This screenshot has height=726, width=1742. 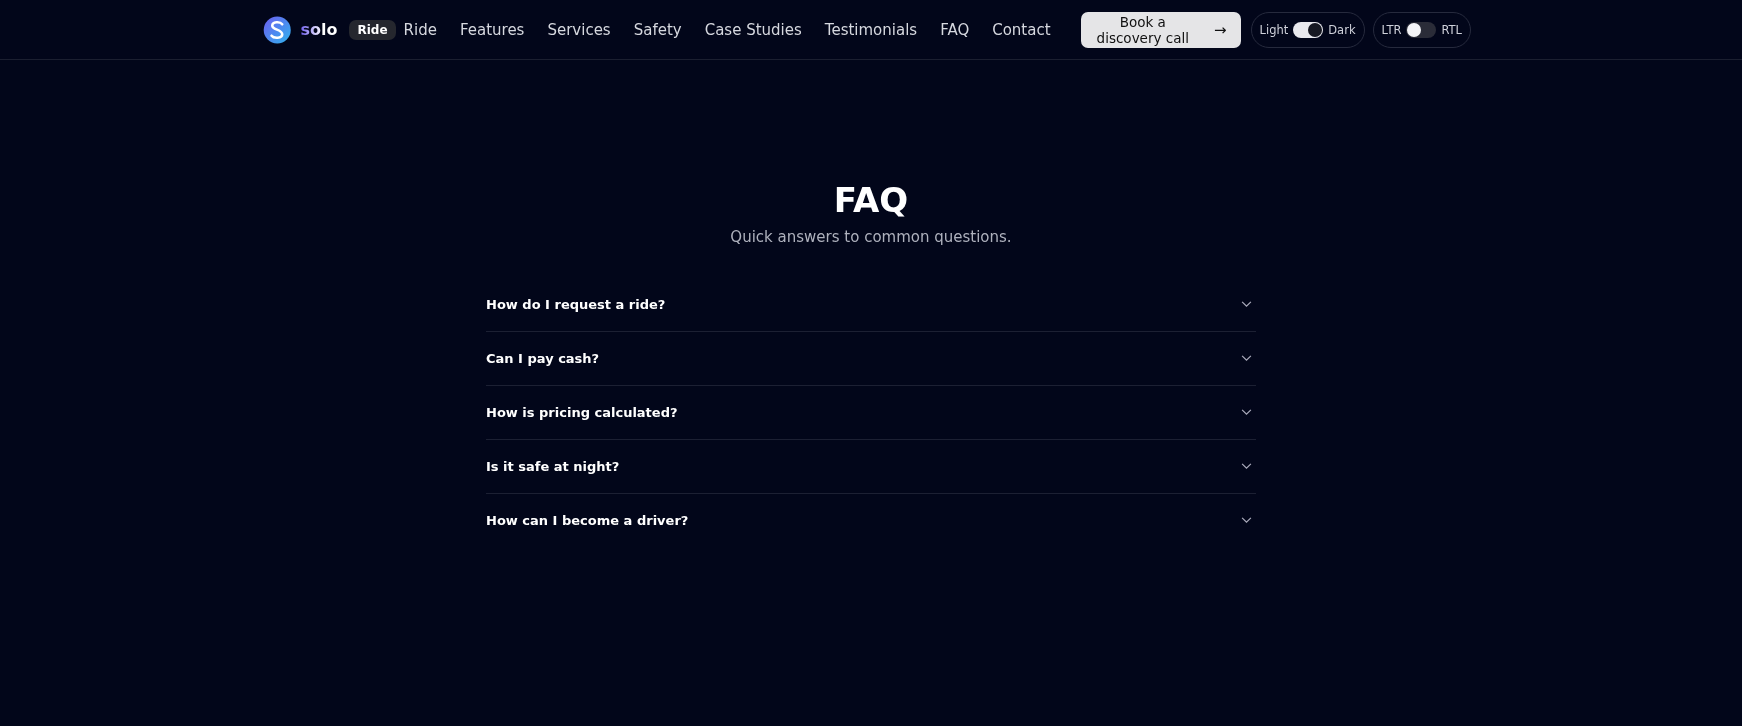 What do you see at coordinates (1160, 29) in the screenshot?
I see `book-call-button: Book a discovery call →` at bounding box center [1160, 29].